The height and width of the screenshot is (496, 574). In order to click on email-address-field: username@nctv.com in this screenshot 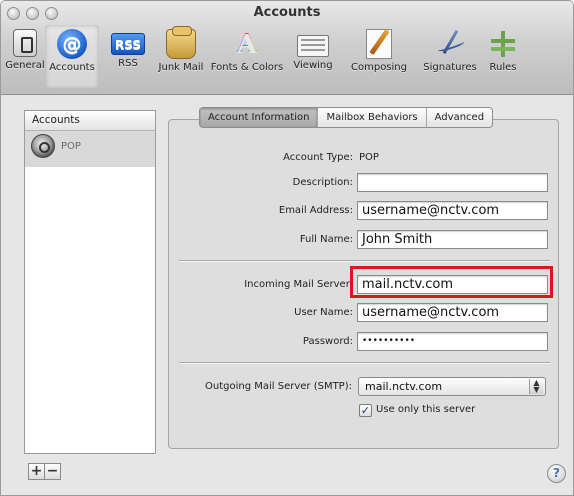, I will do `click(452, 210)`.